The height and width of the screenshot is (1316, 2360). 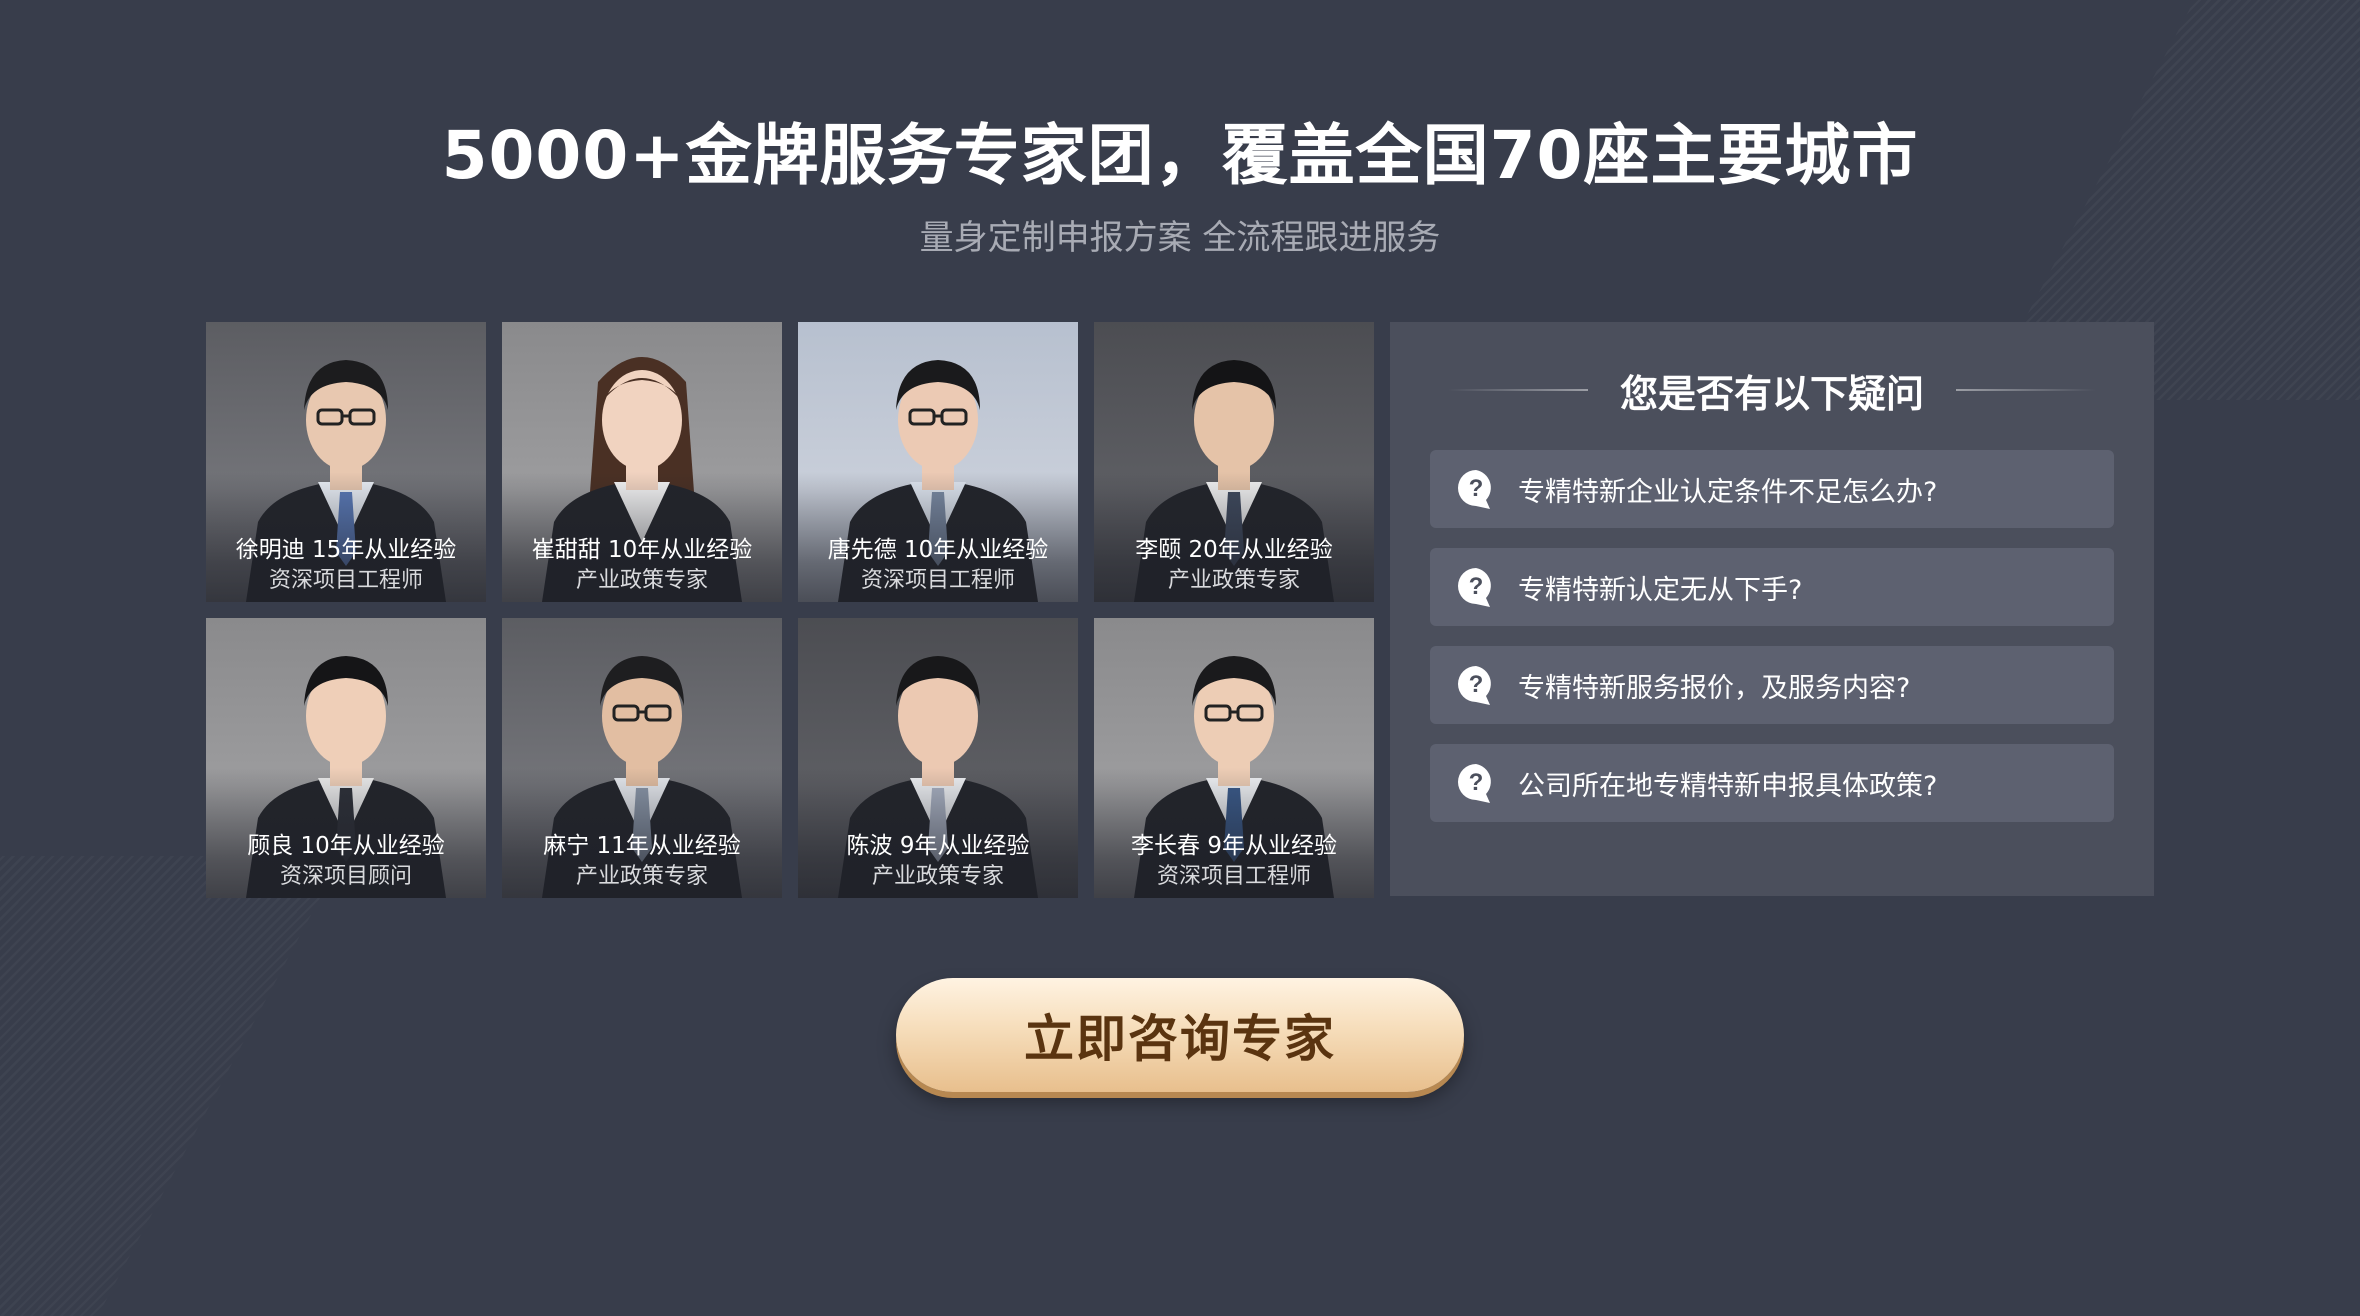 I want to click on expert-caption: 顾良 10年从业经验 资深项目顾问, so click(x=346, y=861).